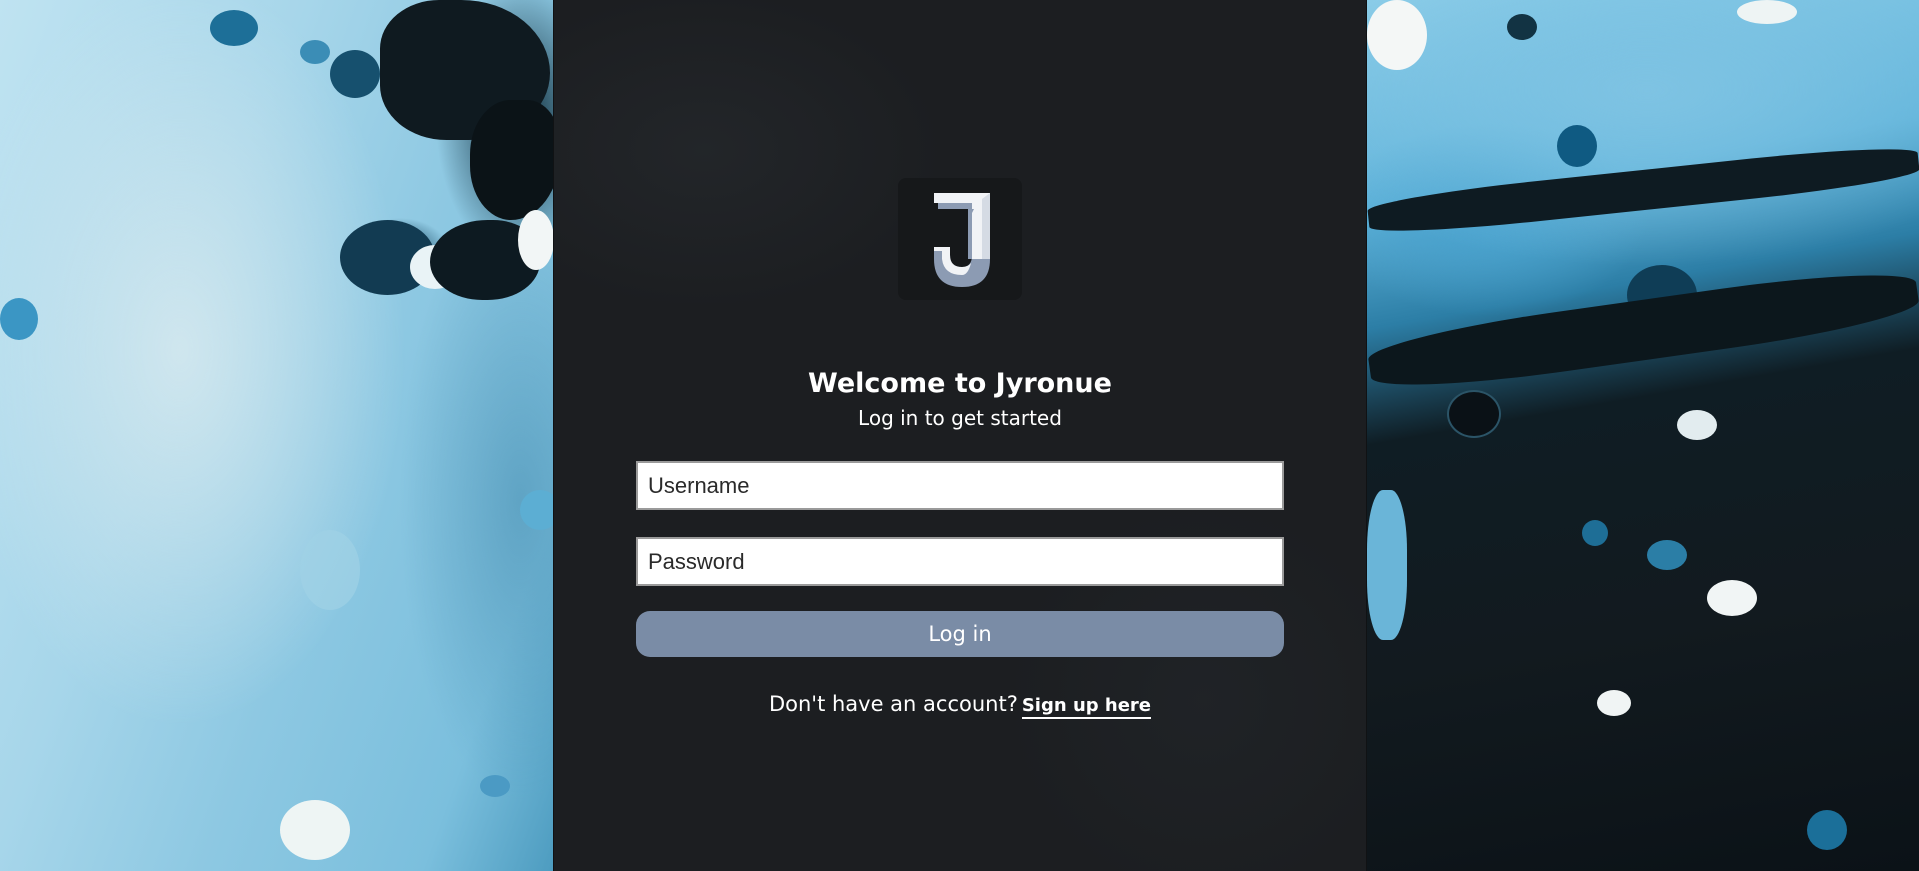 The height and width of the screenshot is (871, 1919). What do you see at coordinates (960, 383) in the screenshot?
I see `page-title: Welcome to Jyronue` at bounding box center [960, 383].